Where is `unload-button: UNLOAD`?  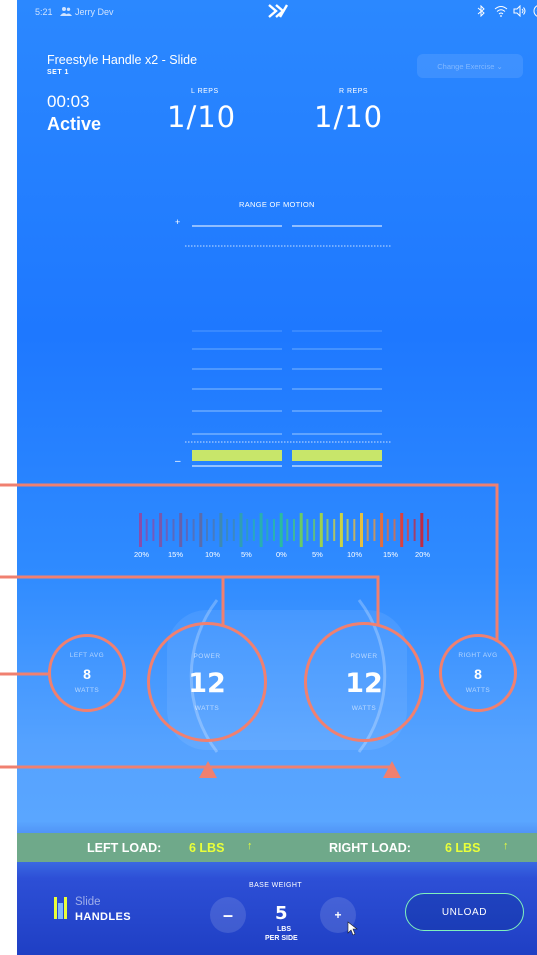
unload-button: UNLOAD is located at coordinates (464, 912).